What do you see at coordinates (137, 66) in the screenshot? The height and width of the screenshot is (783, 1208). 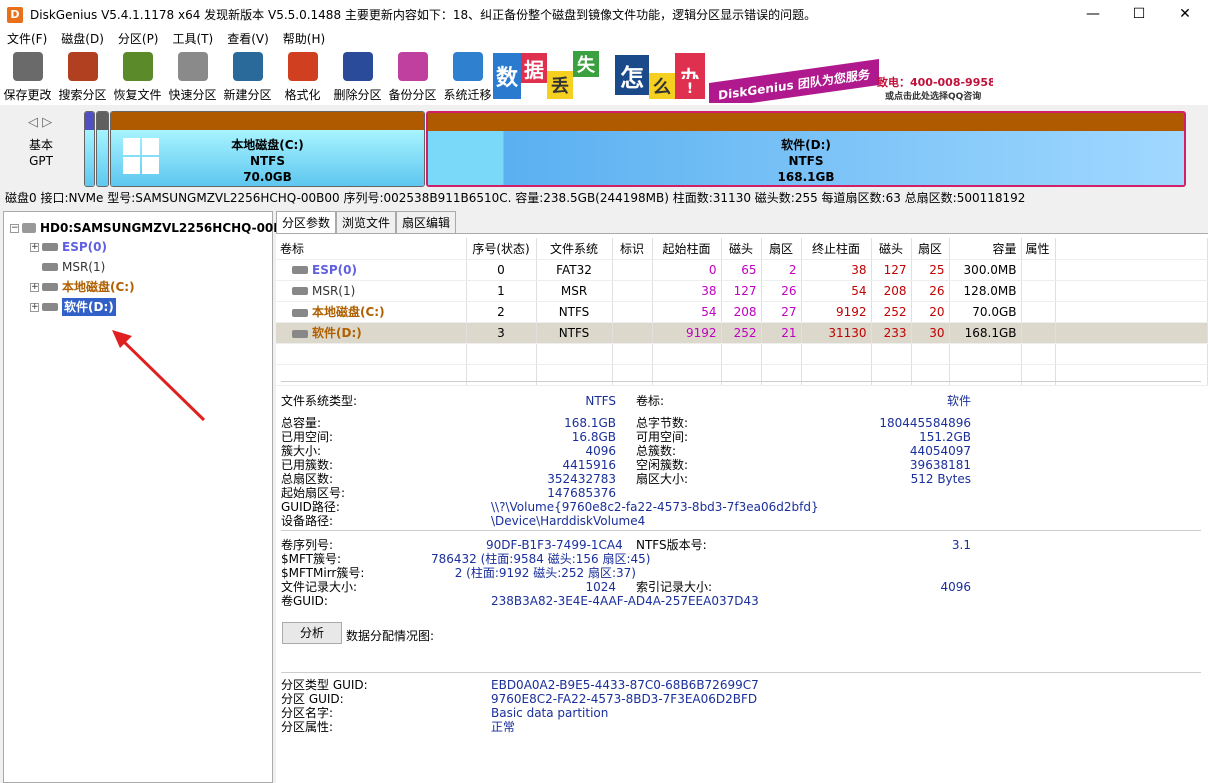 I see `recover-icon` at bounding box center [137, 66].